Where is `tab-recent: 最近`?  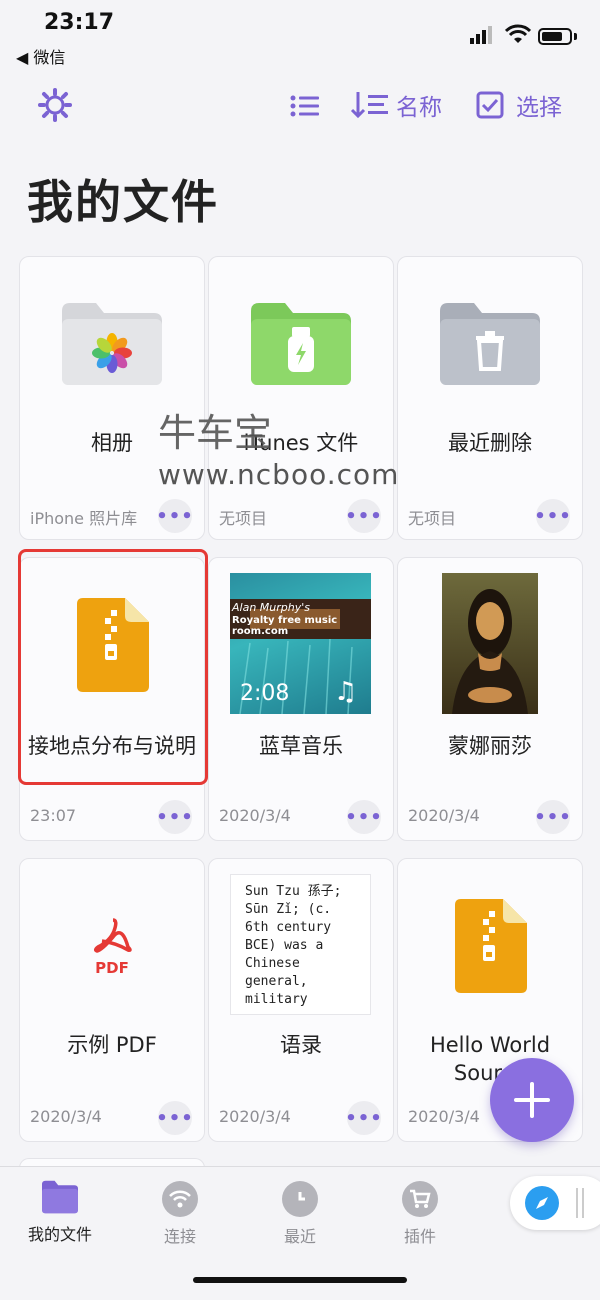
tab-recent: 最近 is located at coordinates (300, 1207).